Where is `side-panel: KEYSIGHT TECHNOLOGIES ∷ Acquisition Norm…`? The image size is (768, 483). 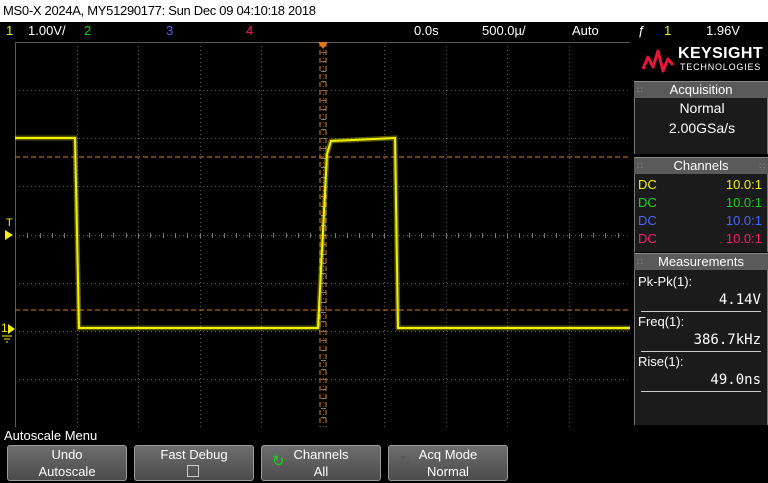
side-panel: KEYSIGHT TECHNOLOGIES ∷ Acquisition Norm… is located at coordinates (701, 234).